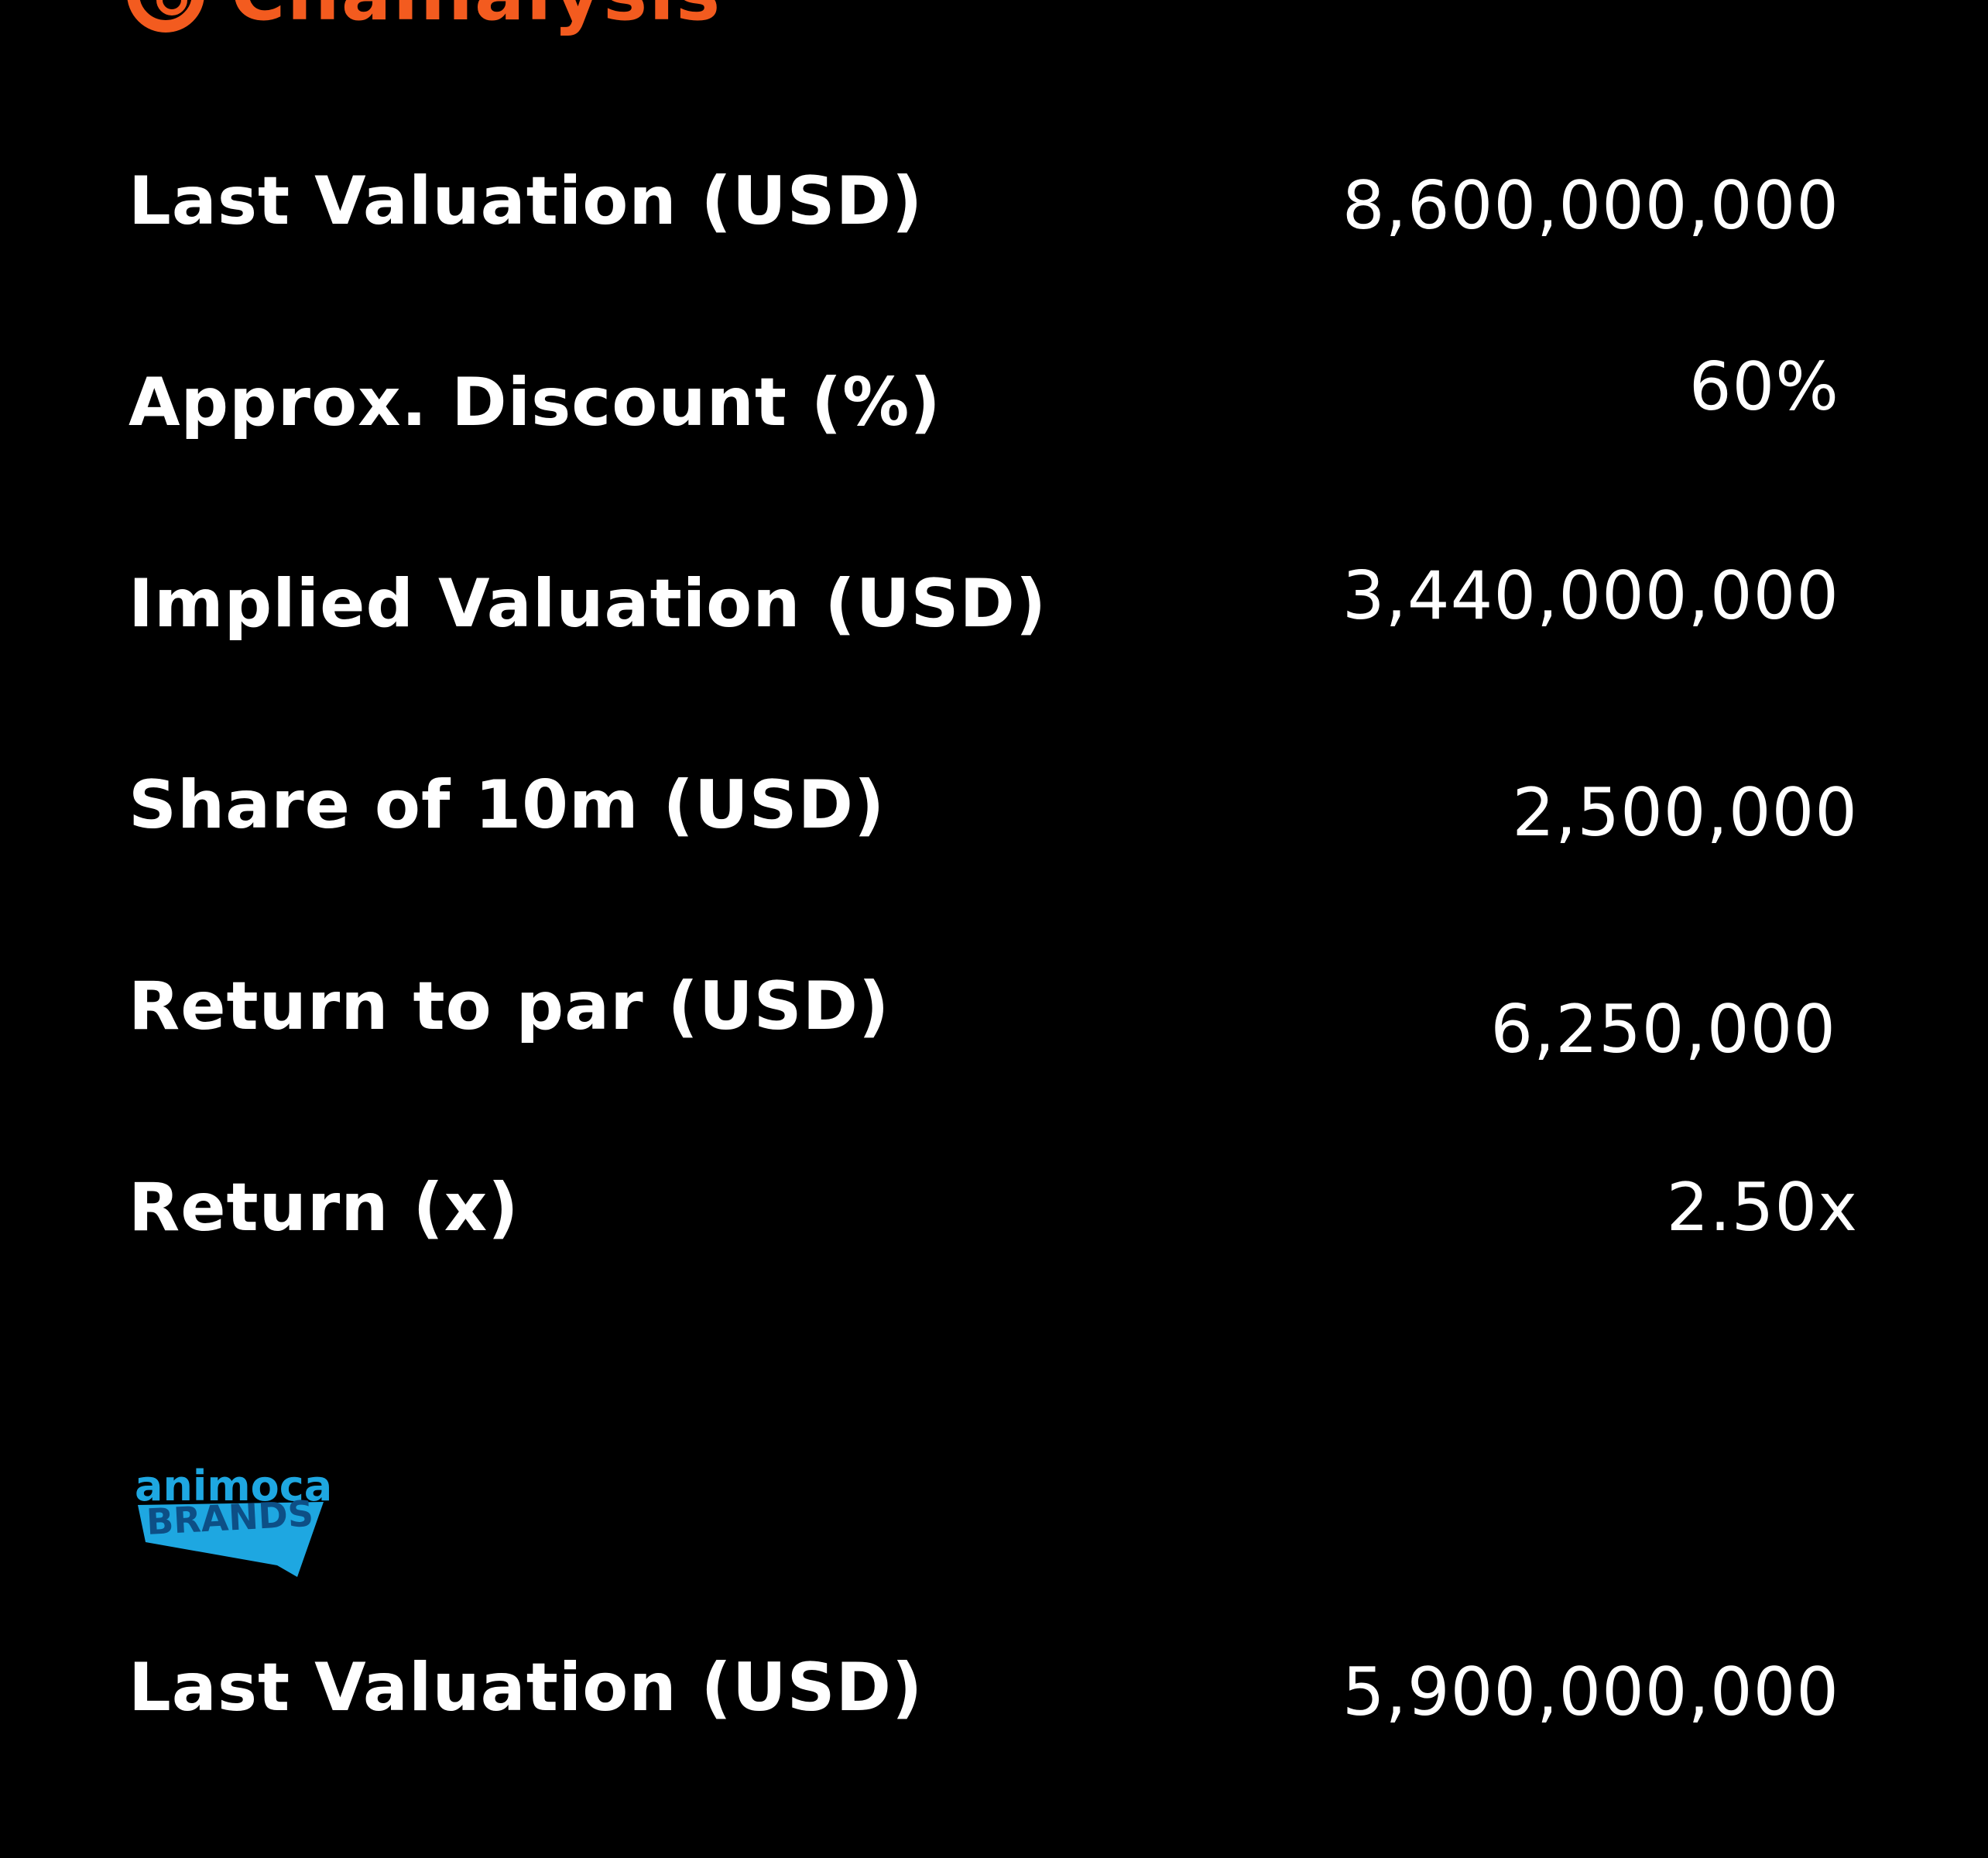 This screenshot has width=1988, height=1858. What do you see at coordinates (476, 16) in the screenshot?
I see `chainalysis-logo-text: Chainalysis` at bounding box center [476, 16].